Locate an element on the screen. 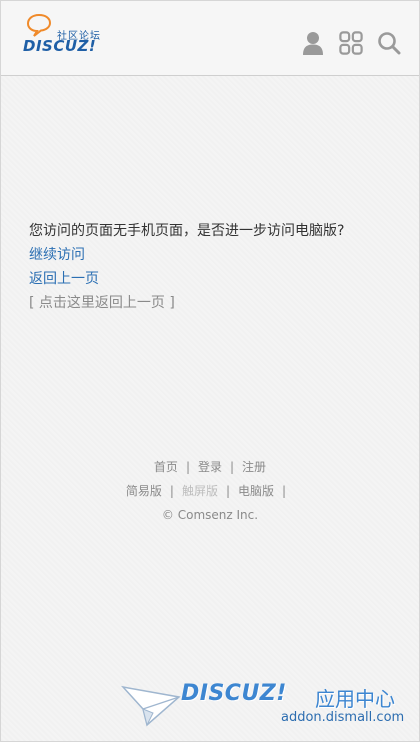  continue-visit-link: 继续访问 is located at coordinates (214, 255).